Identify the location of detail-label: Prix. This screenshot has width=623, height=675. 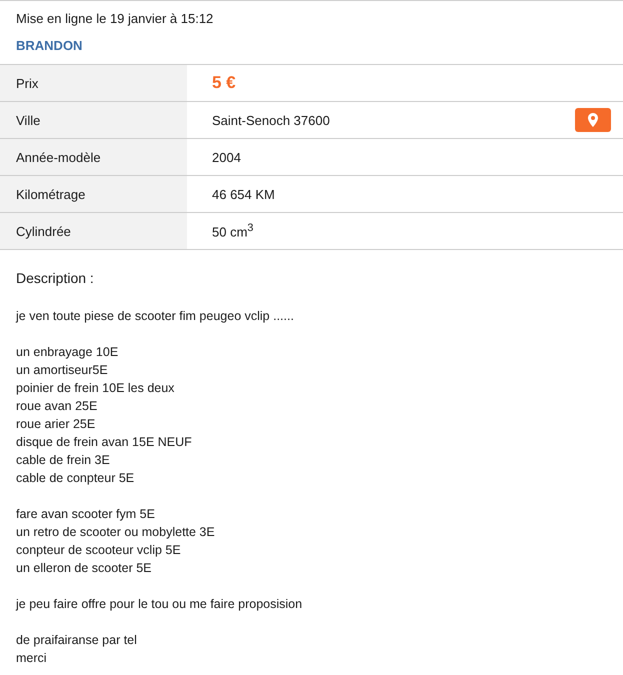
(93, 83).